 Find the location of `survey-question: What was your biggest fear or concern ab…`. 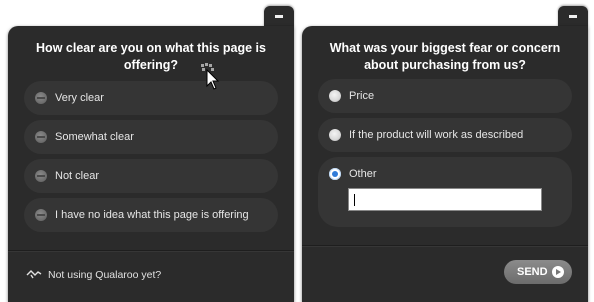

survey-question: What was your biggest fear or concern ab… is located at coordinates (445, 56).